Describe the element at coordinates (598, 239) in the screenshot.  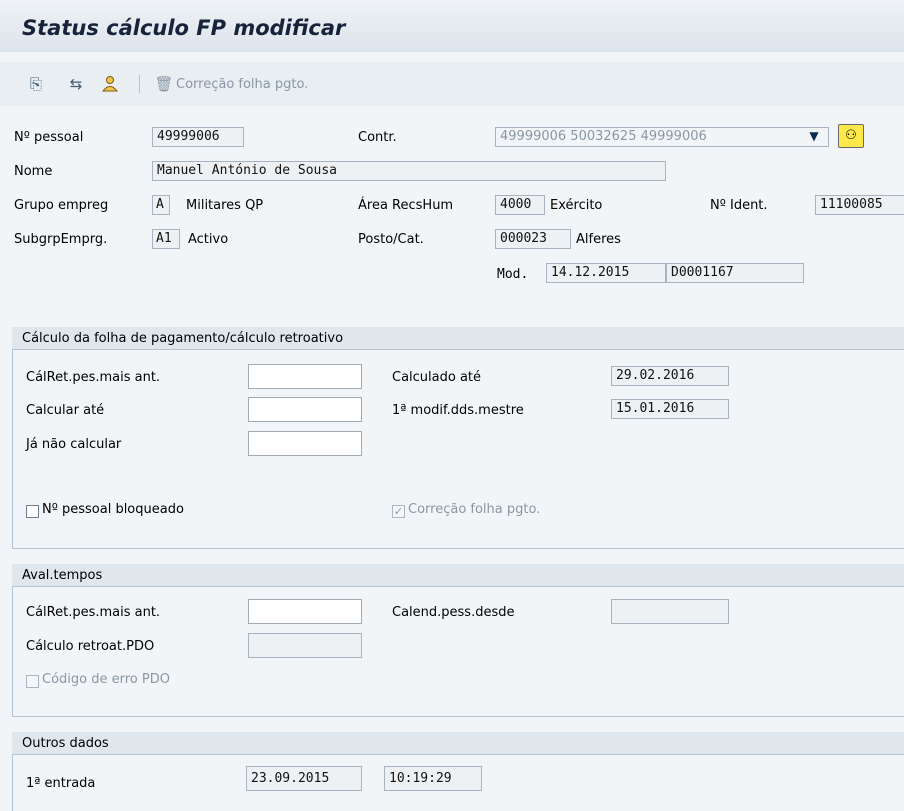
I see `posto-text: Alferes` at that location.